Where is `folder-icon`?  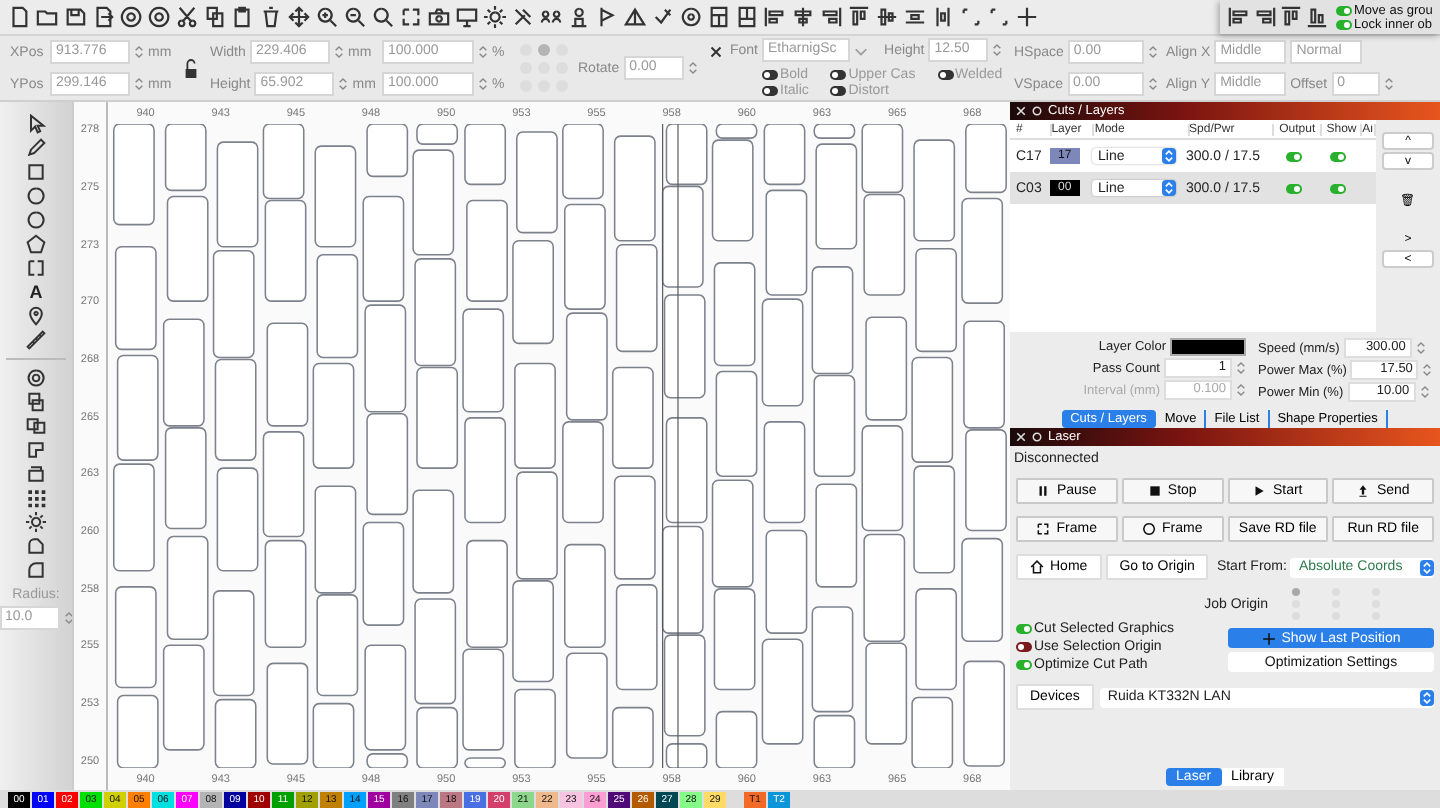
folder-icon is located at coordinates (47, 17).